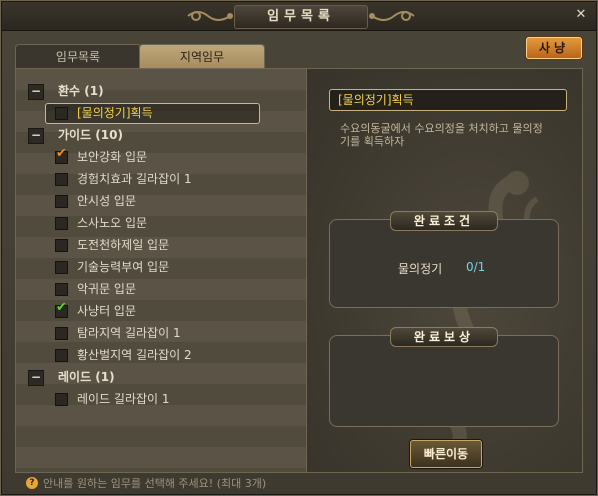  I want to click on quest-item: ✔ 사냥터 입문, so click(161, 311).